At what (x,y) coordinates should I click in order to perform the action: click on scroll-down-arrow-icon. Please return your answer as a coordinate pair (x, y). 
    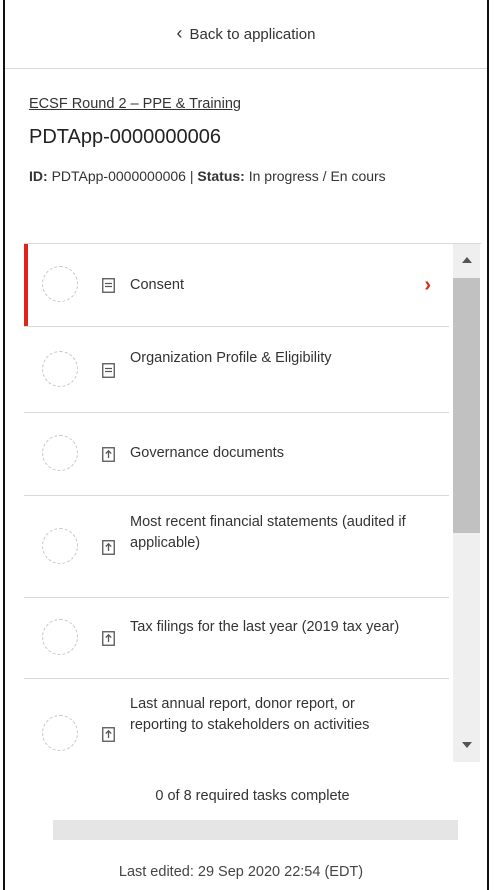
    Looking at the image, I should click on (467, 745).